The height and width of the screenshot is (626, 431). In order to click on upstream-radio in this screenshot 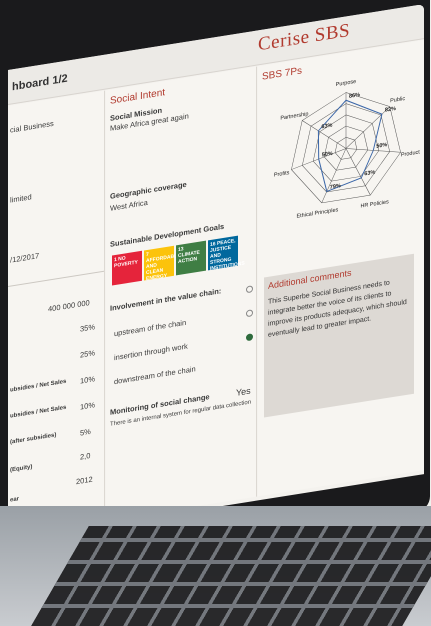, I will do `click(249, 289)`.